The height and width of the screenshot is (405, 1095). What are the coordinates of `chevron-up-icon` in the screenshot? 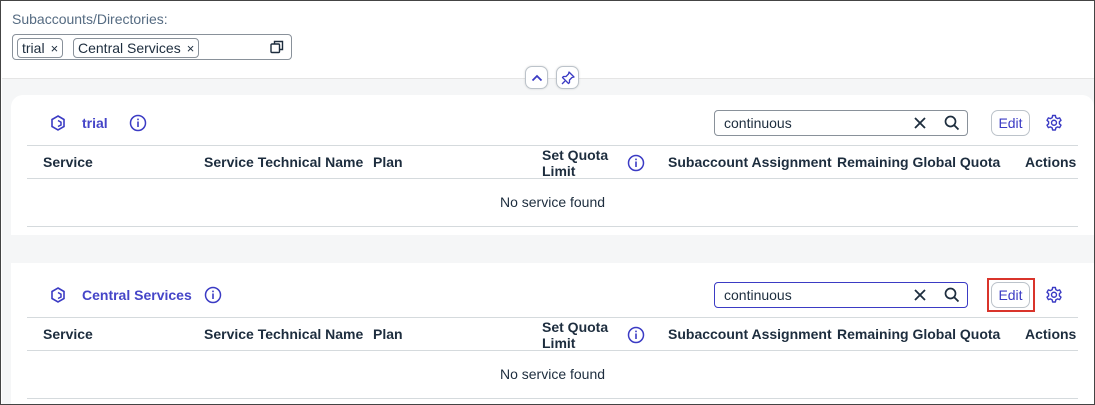 It's located at (537, 78).